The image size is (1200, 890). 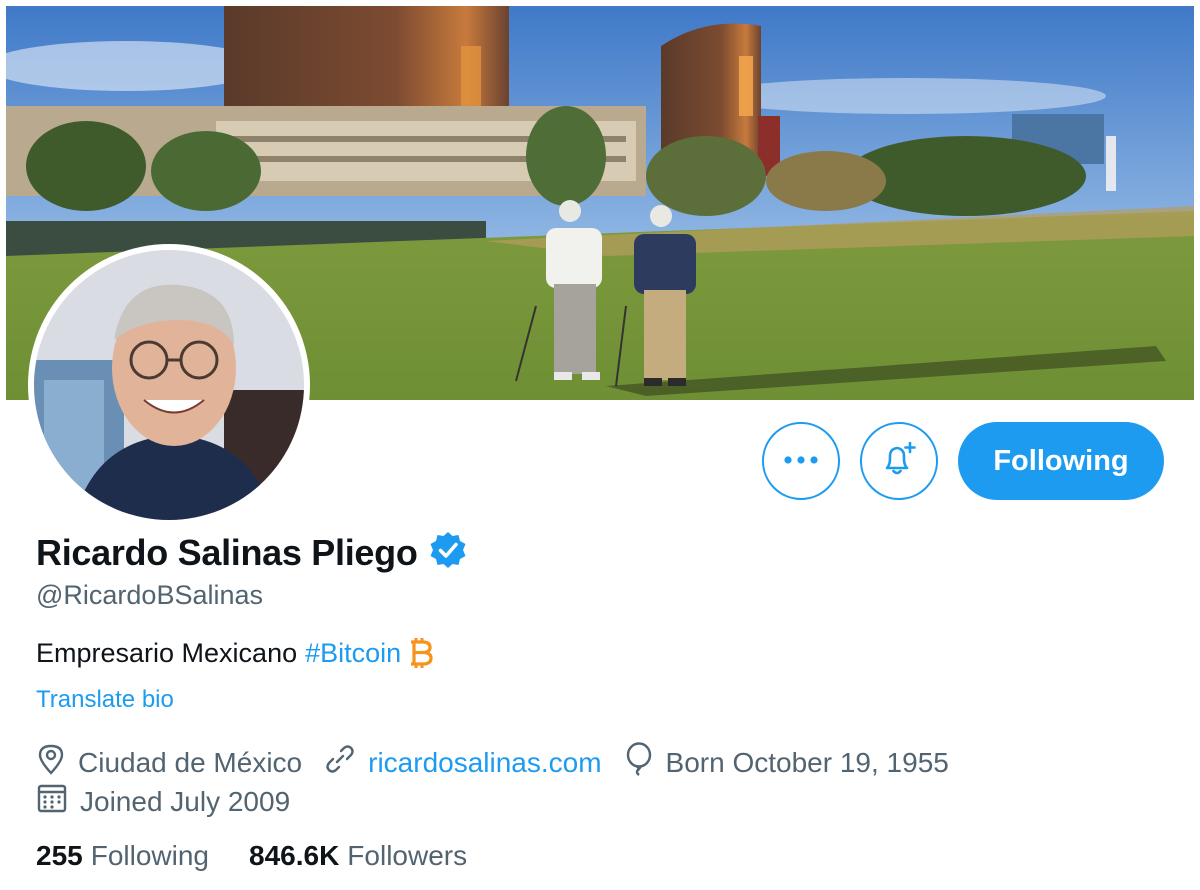 I want to click on joined-row: Joined July 2009, so click(x=174, y=801).